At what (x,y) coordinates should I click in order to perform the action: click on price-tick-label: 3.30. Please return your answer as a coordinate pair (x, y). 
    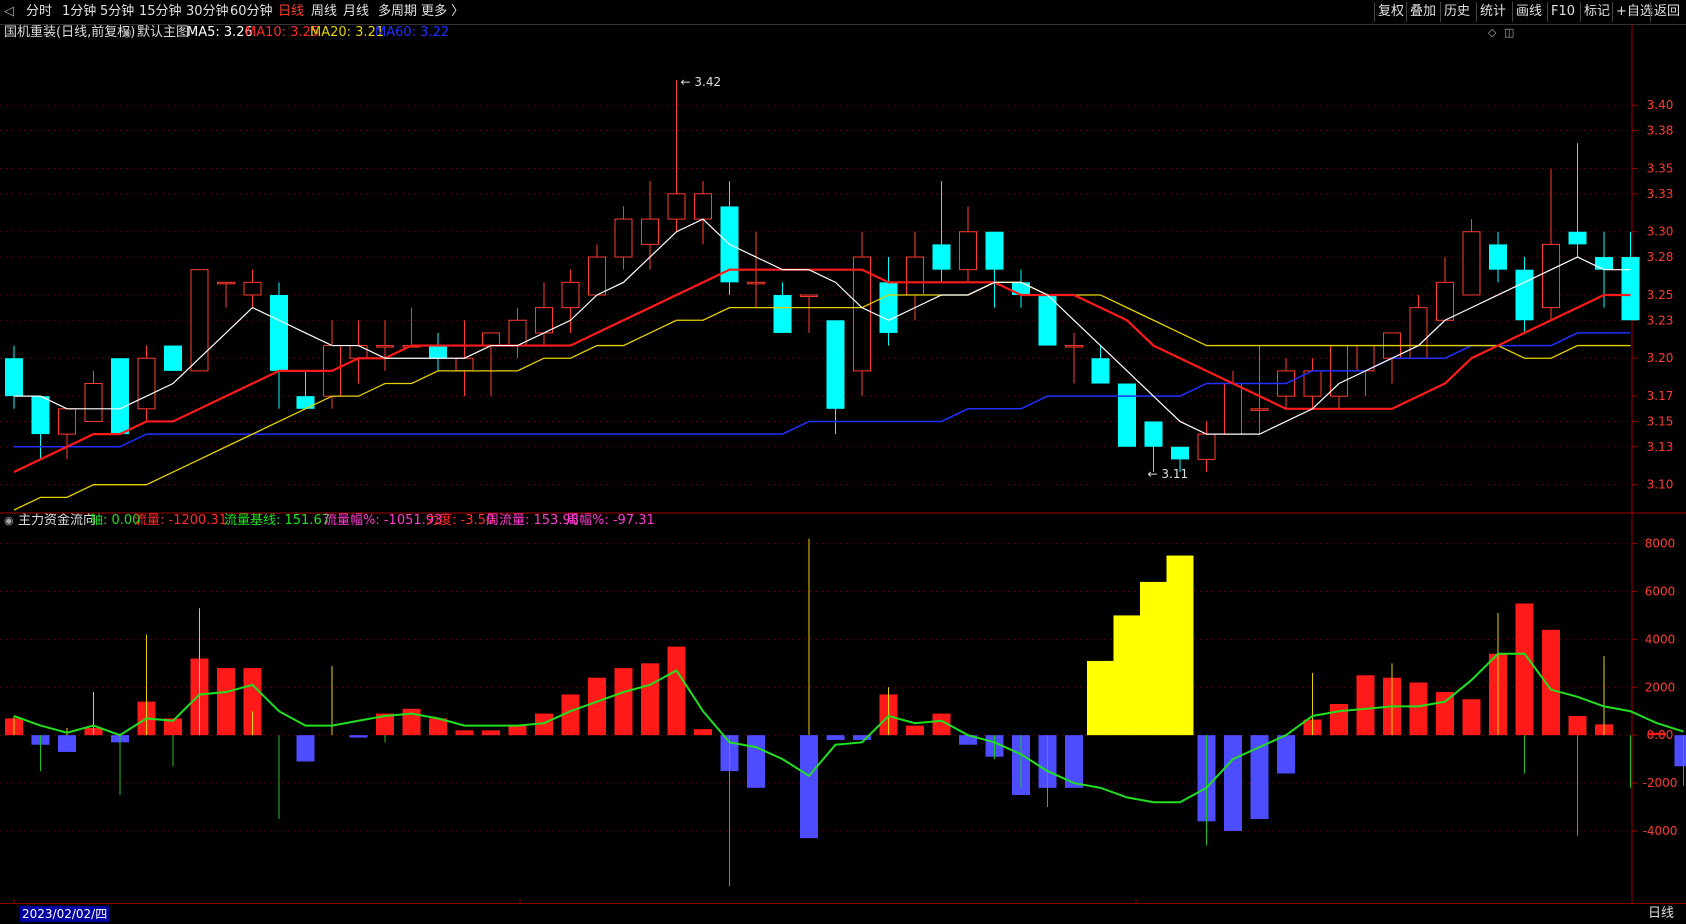
    Looking at the image, I should click on (1660, 232).